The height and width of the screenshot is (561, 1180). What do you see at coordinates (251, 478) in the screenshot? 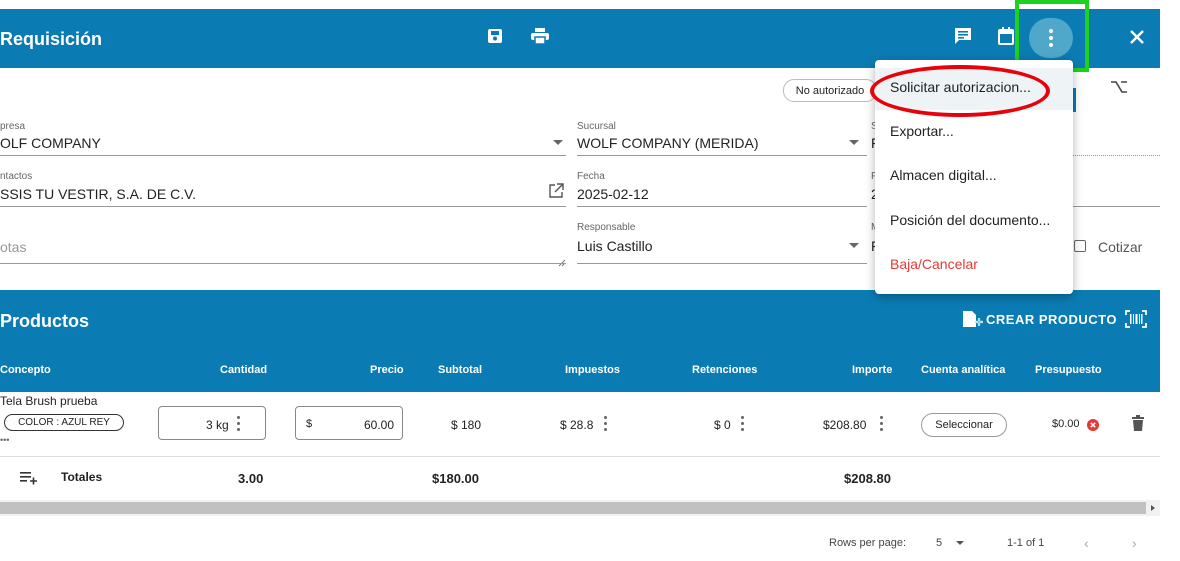
I see `totals-quantity: 3.00` at bounding box center [251, 478].